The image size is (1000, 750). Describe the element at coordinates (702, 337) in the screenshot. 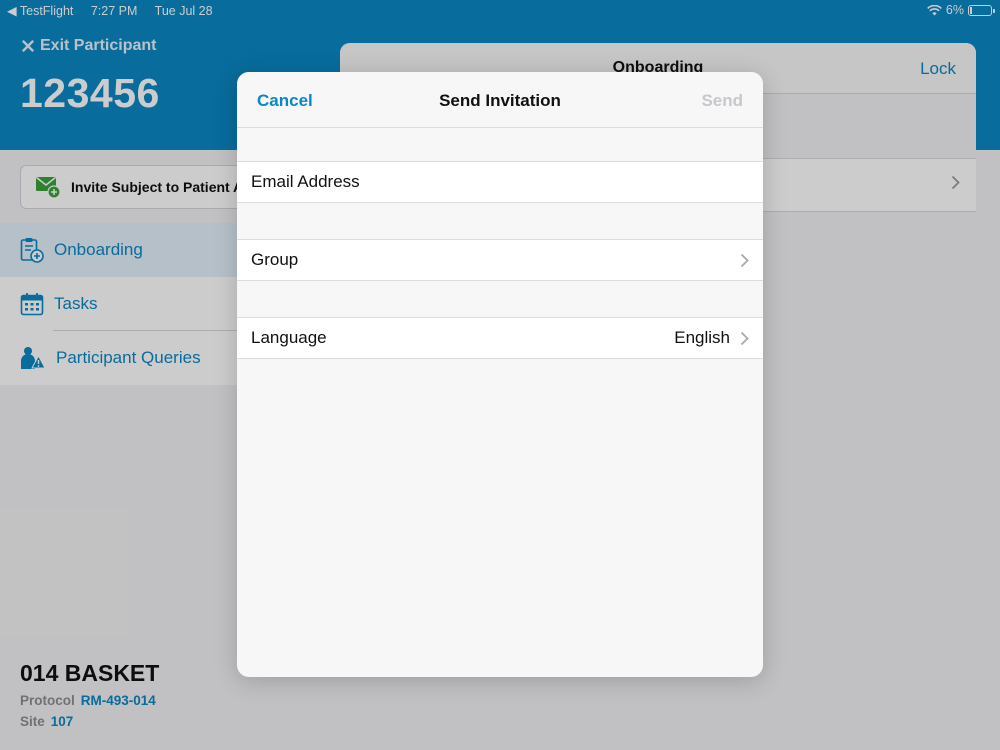

I see `language-value: English` at that location.